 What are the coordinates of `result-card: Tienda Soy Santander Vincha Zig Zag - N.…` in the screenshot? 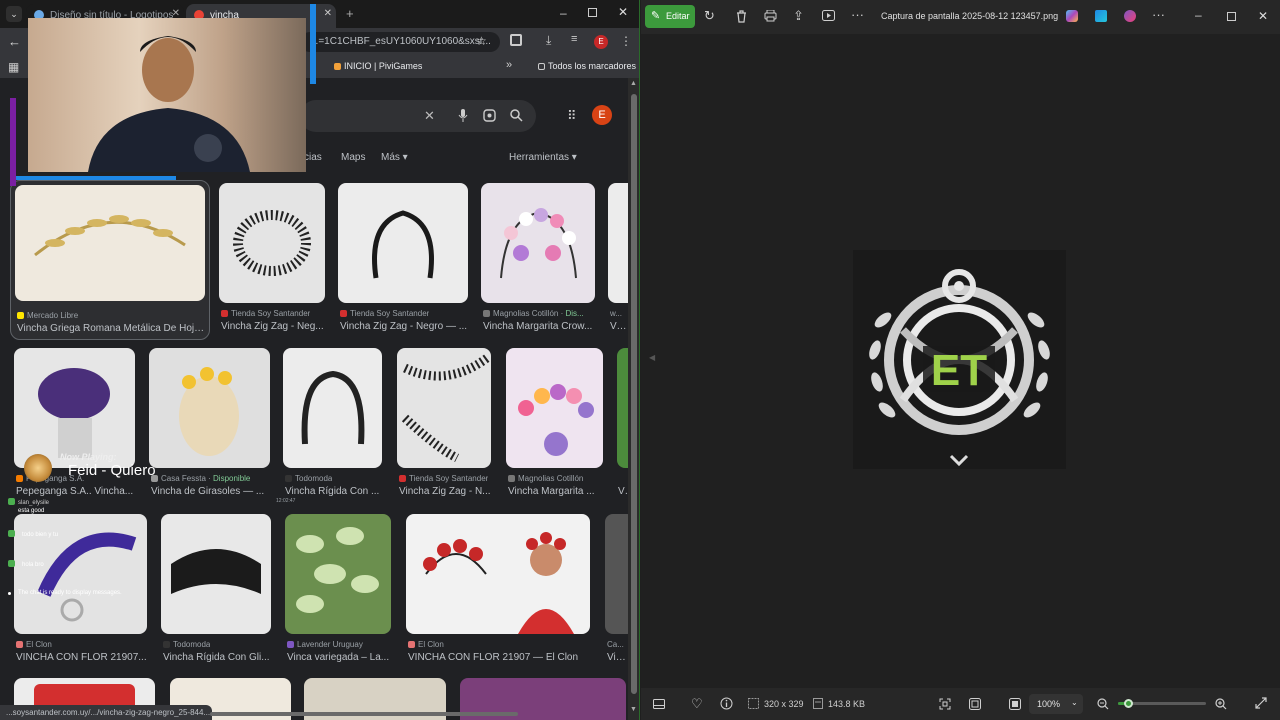 It's located at (444, 425).